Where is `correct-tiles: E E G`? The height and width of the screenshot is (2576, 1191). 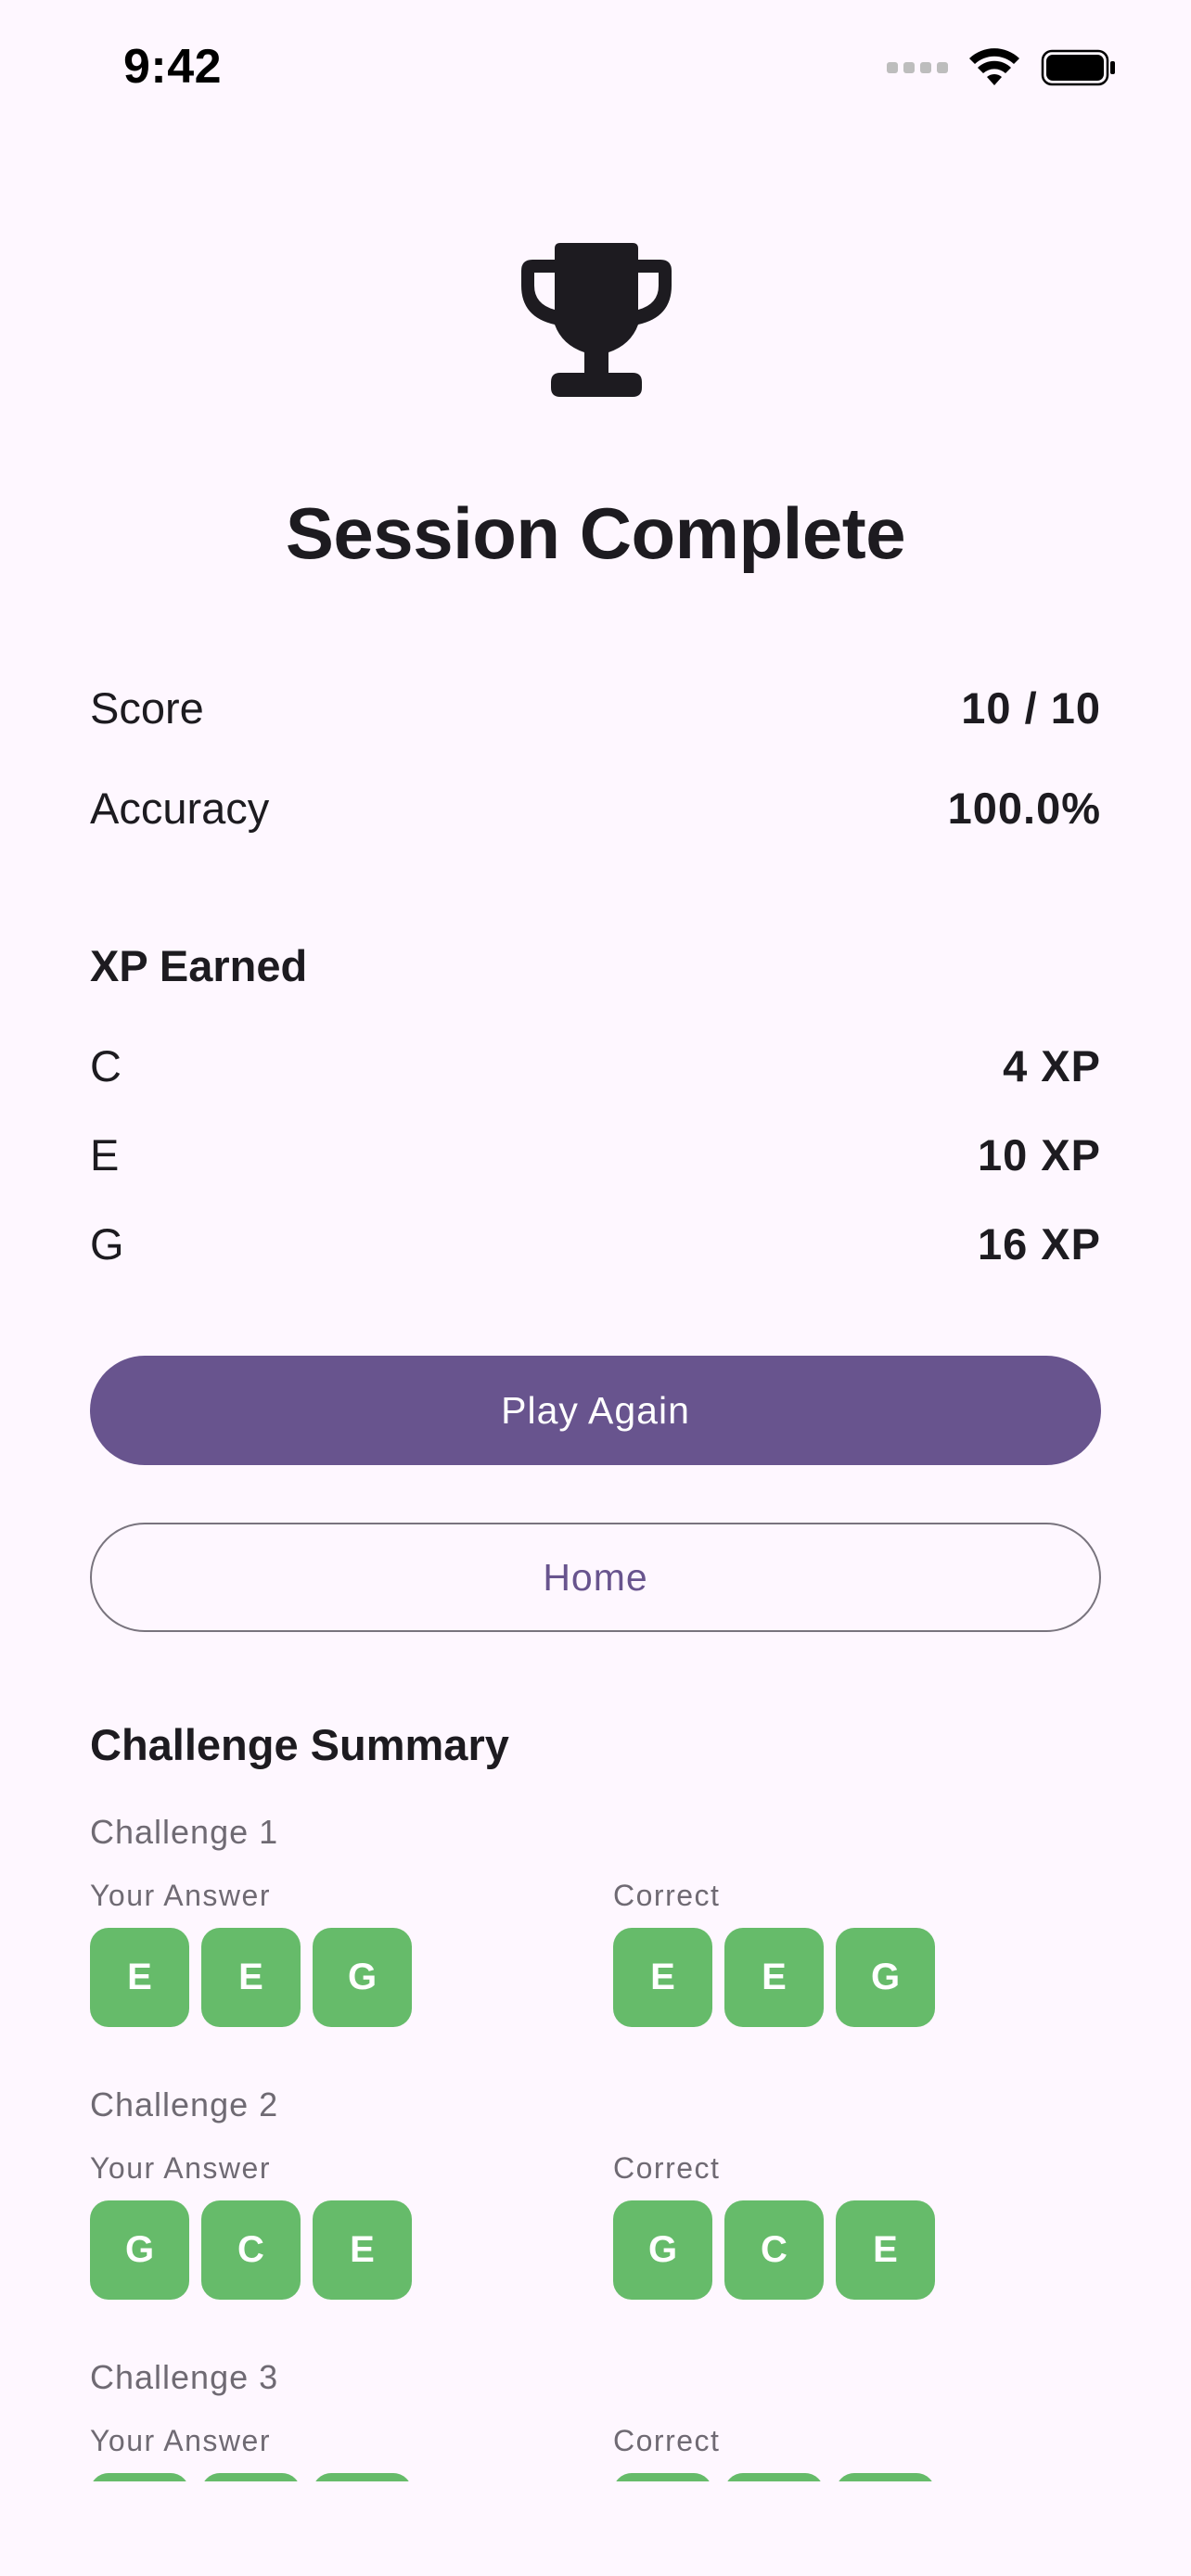
correct-tiles: E E G is located at coordinates (774, 1978).